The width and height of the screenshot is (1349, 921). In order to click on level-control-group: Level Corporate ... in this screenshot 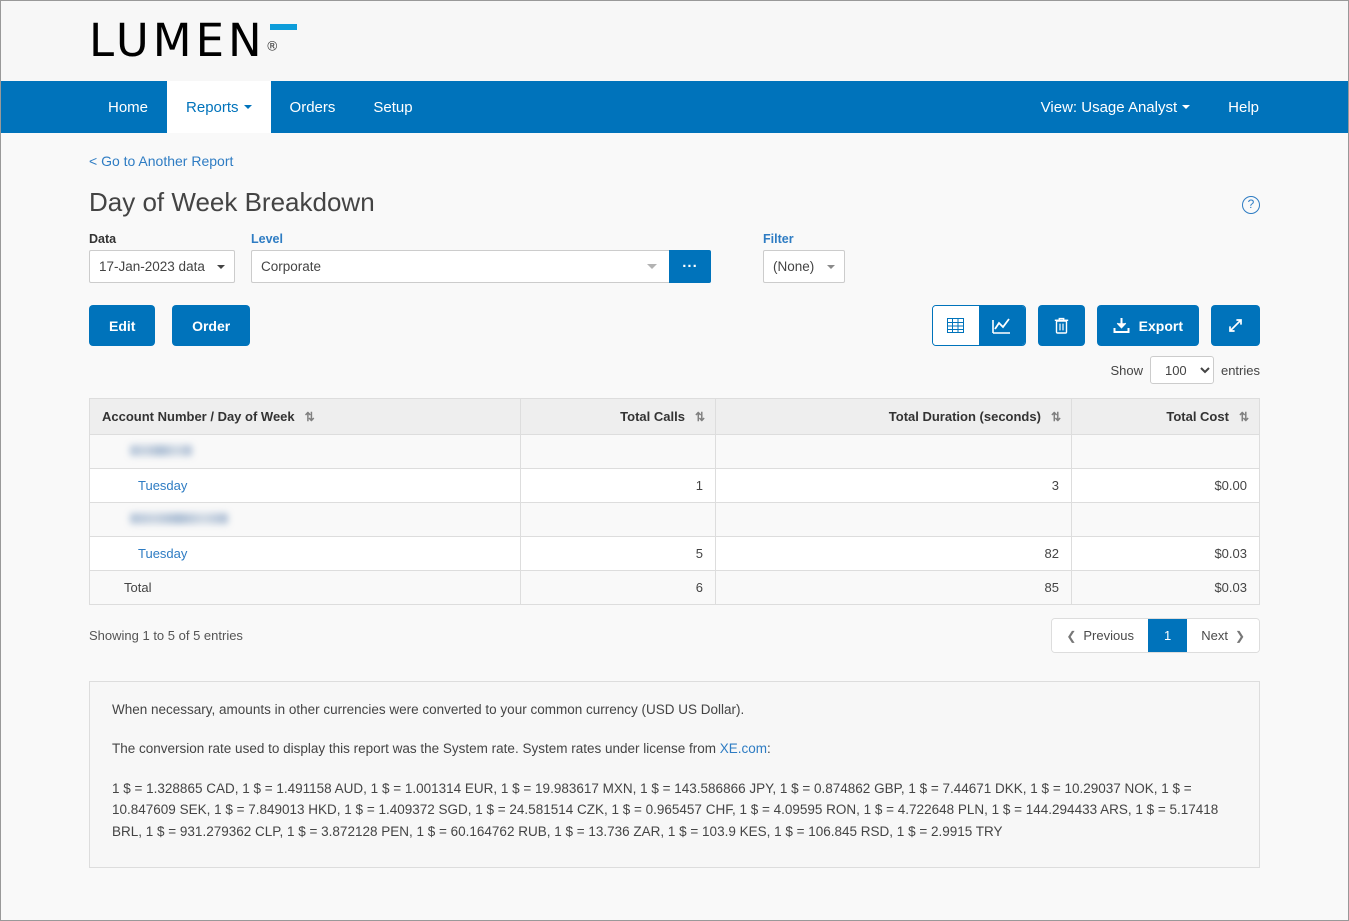, I will do `click(481, 257)`.